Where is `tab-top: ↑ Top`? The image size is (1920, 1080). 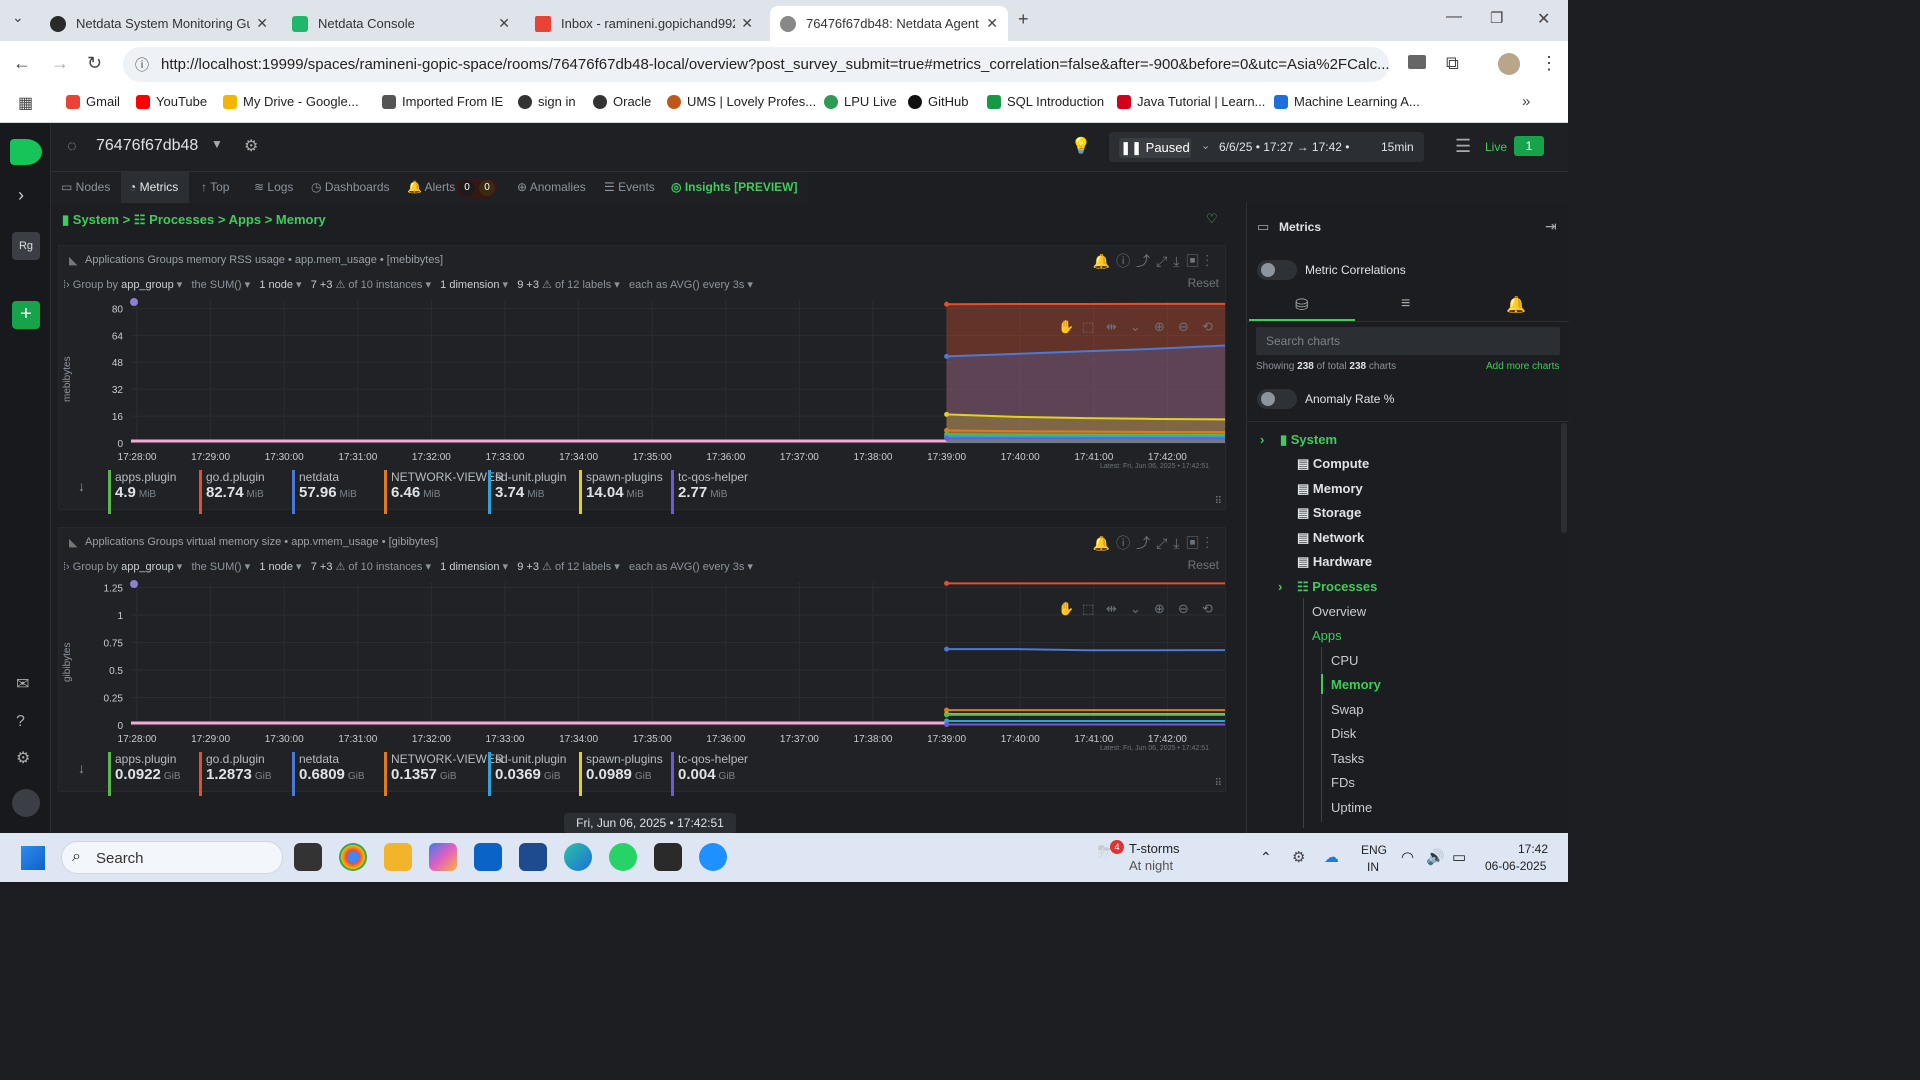 tab-top: ↑ Top is located at coordinates (215, 187).